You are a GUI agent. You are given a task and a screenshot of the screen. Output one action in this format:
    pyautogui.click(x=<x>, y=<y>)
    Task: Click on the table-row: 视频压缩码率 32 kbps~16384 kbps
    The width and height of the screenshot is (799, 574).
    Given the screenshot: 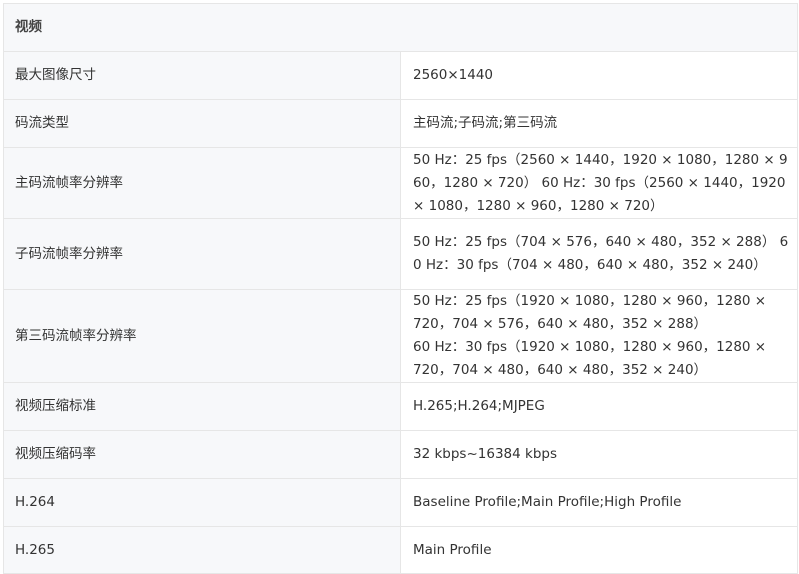 What is the action you would take?
    pyautogui.click(x=400, y=454)
    